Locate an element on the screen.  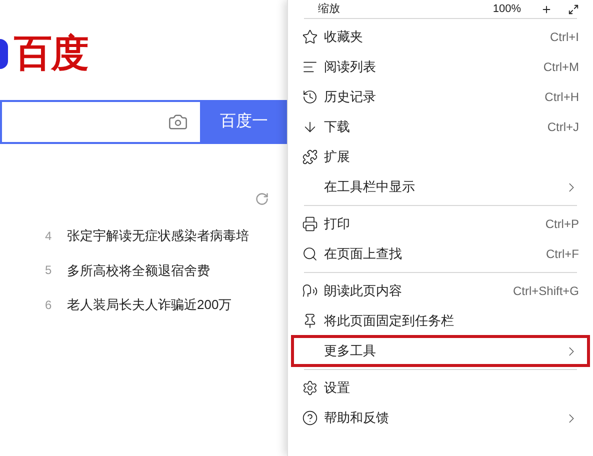
search-button: 百度一 is located at coordinates (243, 122).